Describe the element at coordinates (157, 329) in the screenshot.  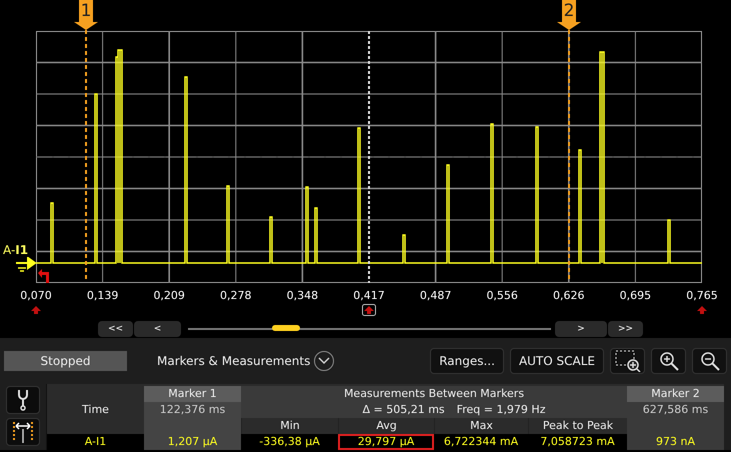
I see `previous-button: <` at that location.